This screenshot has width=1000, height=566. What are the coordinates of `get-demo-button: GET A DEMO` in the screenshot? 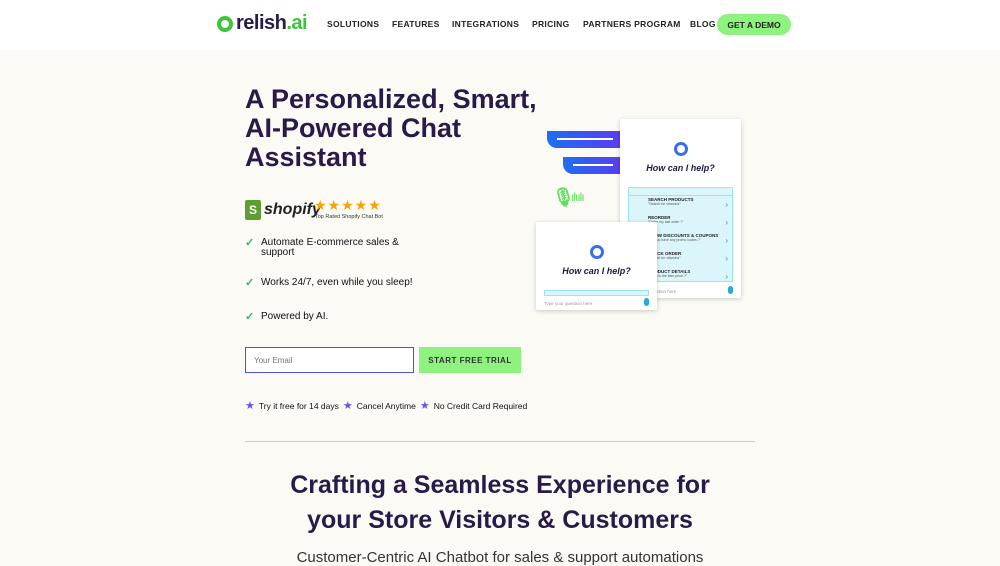 It's located at (754, 24).